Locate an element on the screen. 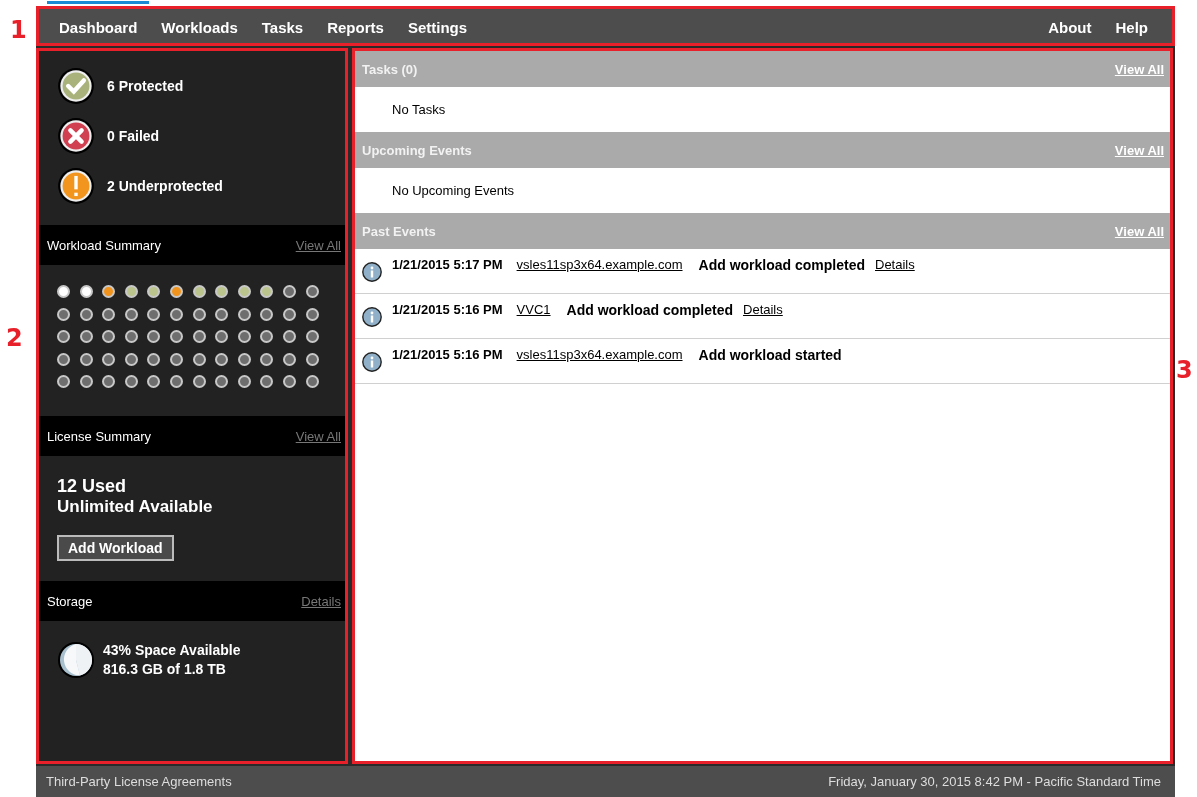 This screenshot has width=1197, height=797. nav-tab: Tasks is located at coordinates (282, 26).